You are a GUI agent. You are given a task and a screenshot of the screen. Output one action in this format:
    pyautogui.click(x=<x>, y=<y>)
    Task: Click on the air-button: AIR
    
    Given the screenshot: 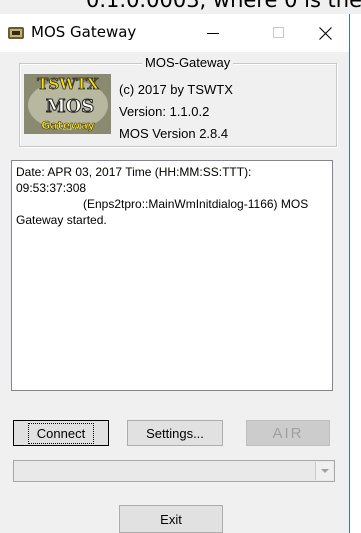 What is the action you would take?
    pyautogui.click(x=288, y=433)
    